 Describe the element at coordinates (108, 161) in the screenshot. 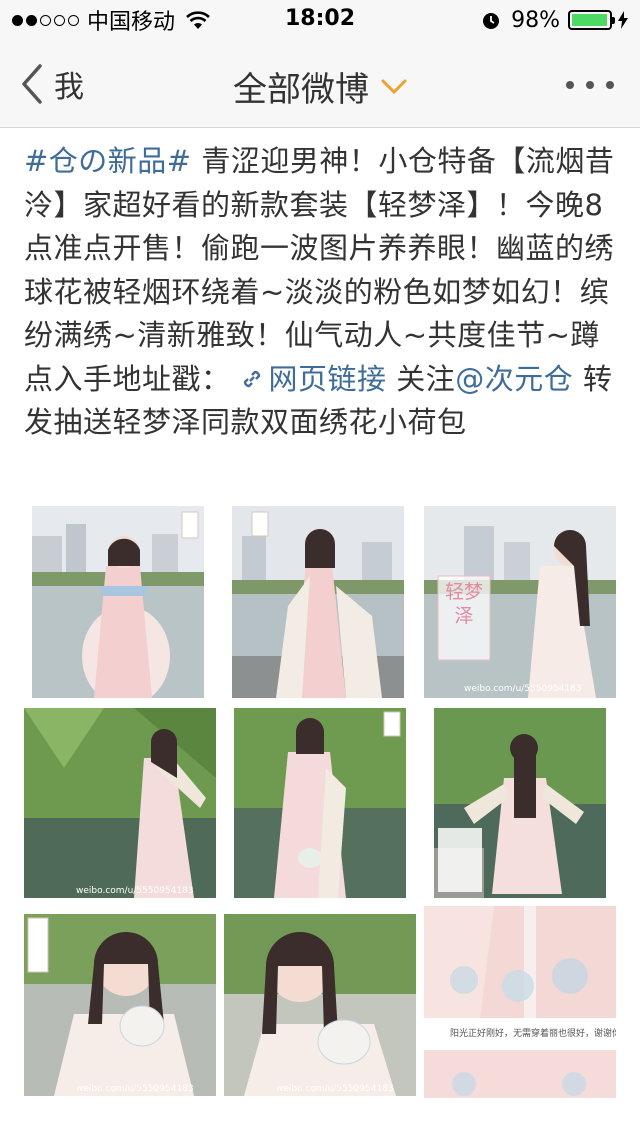

I see `hashtag-link: #仓の新品#` at that location.